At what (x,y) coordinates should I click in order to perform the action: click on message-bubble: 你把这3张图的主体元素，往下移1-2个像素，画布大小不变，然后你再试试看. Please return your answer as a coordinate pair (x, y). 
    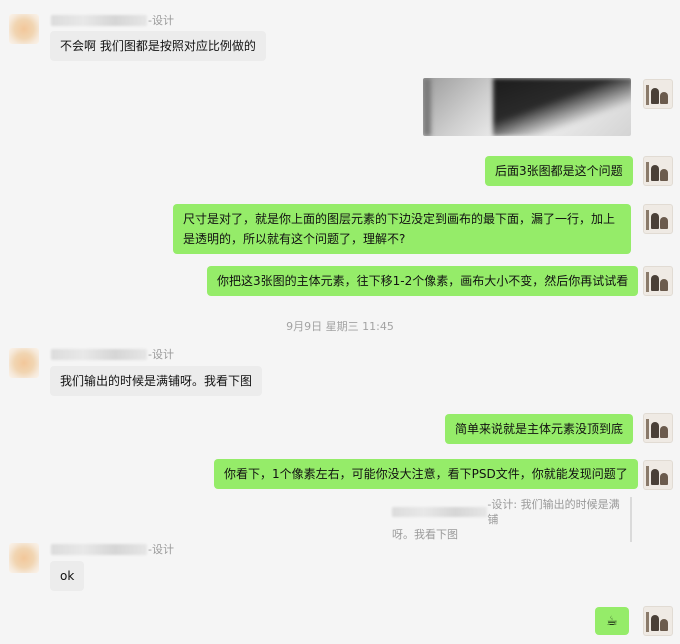
    Looking at the image, I should click on (423, 281).